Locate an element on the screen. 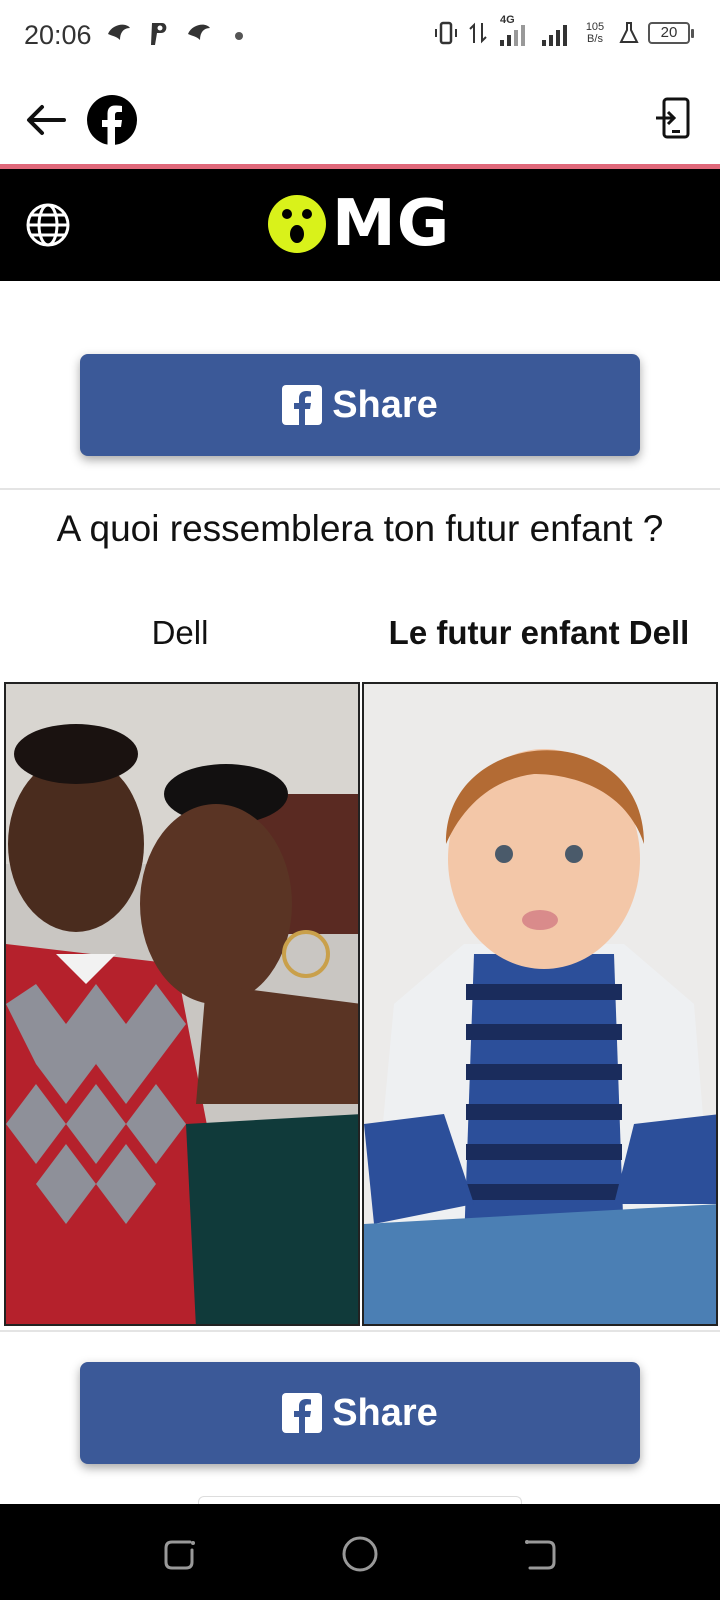  signal-4g: 4G is located at coordinates (515, 31).